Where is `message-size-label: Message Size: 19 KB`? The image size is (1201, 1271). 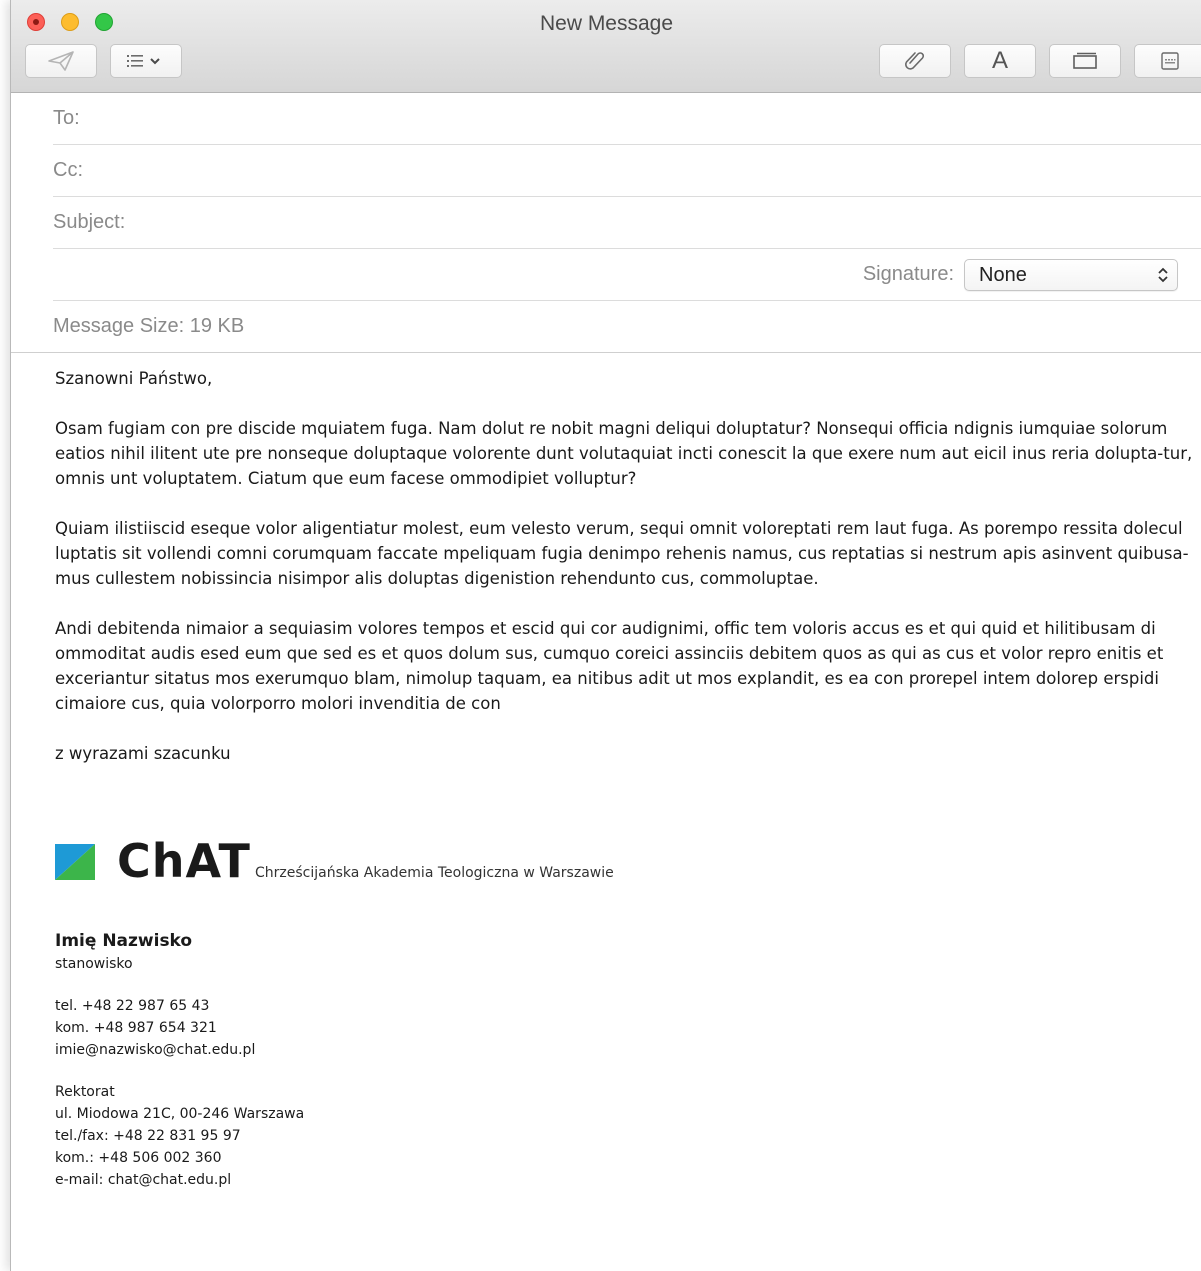
message-size-label: Message Size: 19 KB is located at coordinates (149, 326).